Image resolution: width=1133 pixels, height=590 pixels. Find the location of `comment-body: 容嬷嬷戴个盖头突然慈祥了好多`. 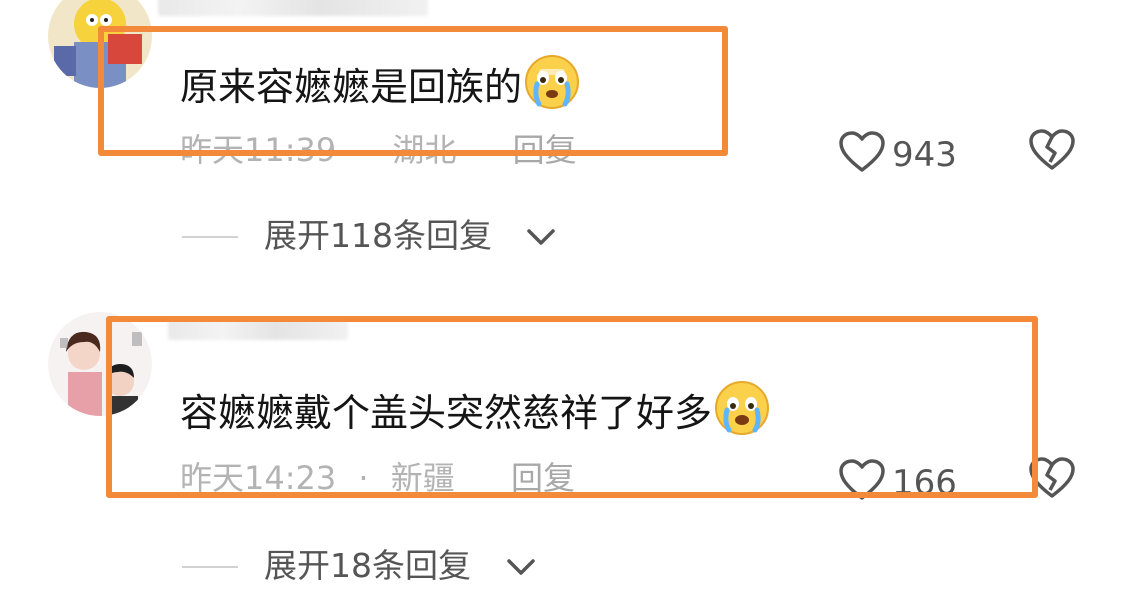

comment-body: 容嬷嬷戴个盖头突然慈祥了好多 is located at coordinates (446, 413).